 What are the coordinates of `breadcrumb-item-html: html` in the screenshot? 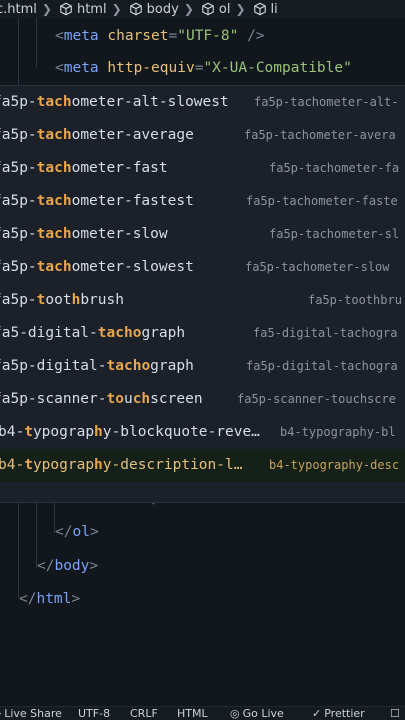 It's located at (82, 9).